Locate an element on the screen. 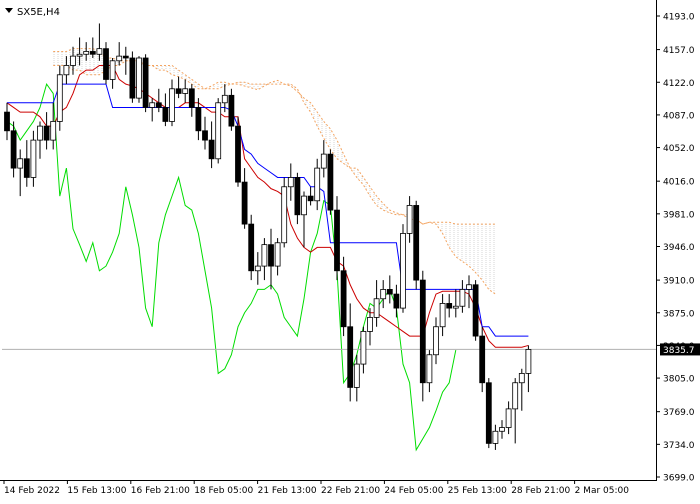 The height and width of the screenshot is (504, 700). price-tick-label: 3699.0 is located at coordinates (679, 479).